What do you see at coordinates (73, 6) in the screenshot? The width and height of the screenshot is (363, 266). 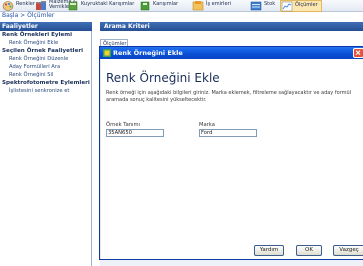 I see `queue-mixes-icon` at bounding box center [73, 6].